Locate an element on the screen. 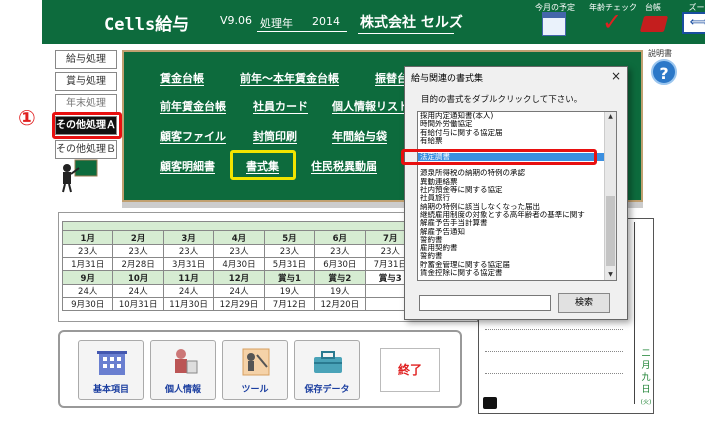 The image size is (705, 422). date-cell: 3月31日 is located at coordinates (188, 264).